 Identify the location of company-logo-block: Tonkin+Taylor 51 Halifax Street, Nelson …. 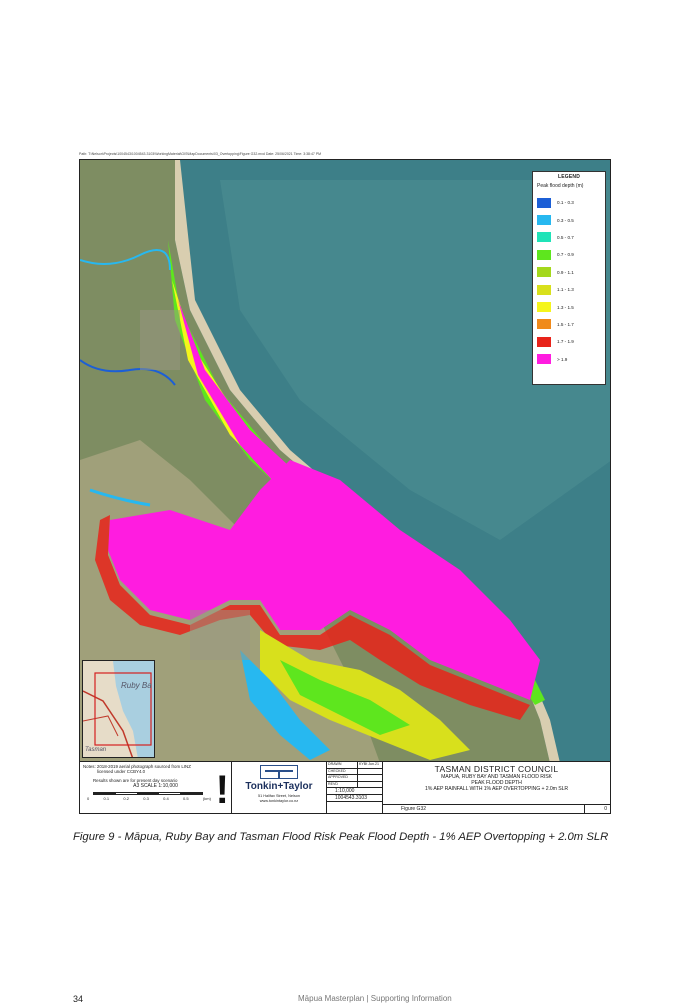
(279, 787).